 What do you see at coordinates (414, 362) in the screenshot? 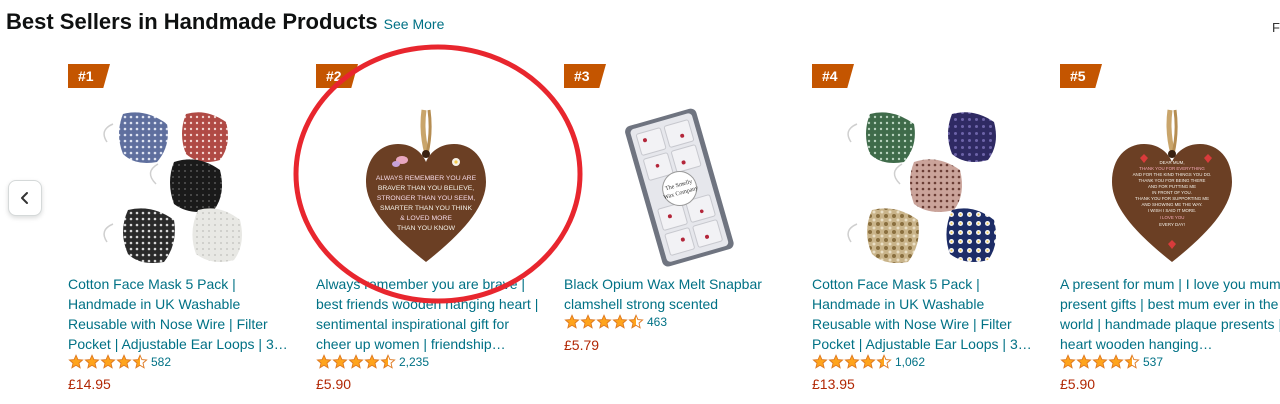
I see `review-count: 2,235` at bounding box center [414, 362].